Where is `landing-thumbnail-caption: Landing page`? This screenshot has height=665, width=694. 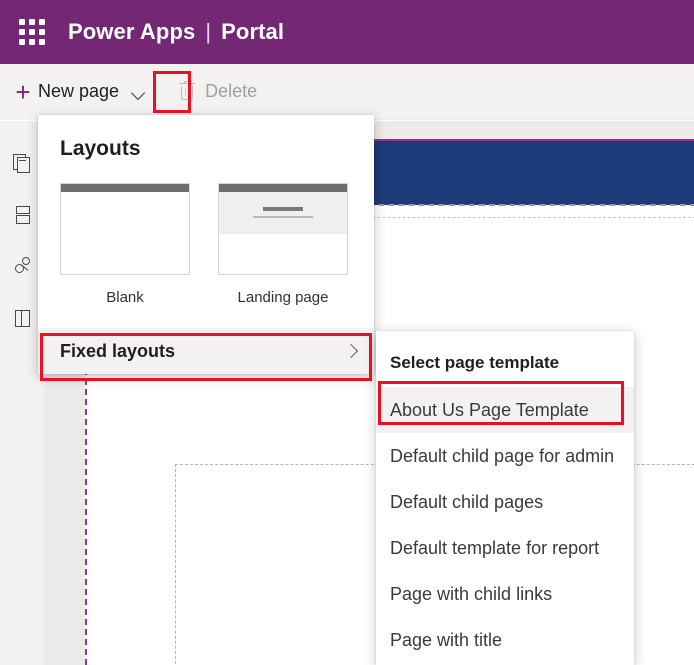
landing-thumbnail-caption: Landing page is located at coordinates (283, 297).